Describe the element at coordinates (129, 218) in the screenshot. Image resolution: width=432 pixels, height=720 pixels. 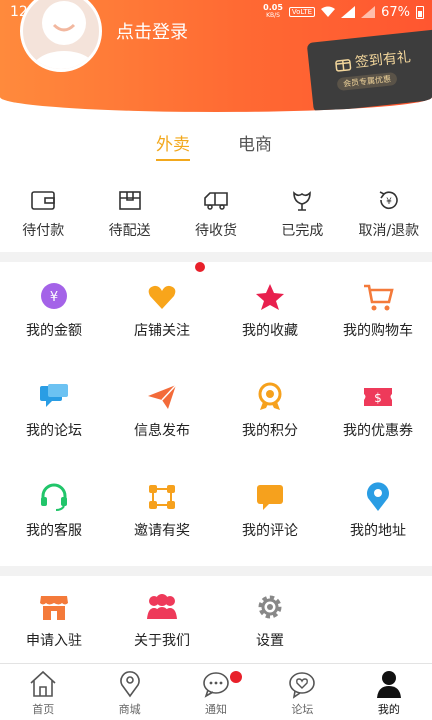
I see `order-pending-delivery: 待配送` at that location.